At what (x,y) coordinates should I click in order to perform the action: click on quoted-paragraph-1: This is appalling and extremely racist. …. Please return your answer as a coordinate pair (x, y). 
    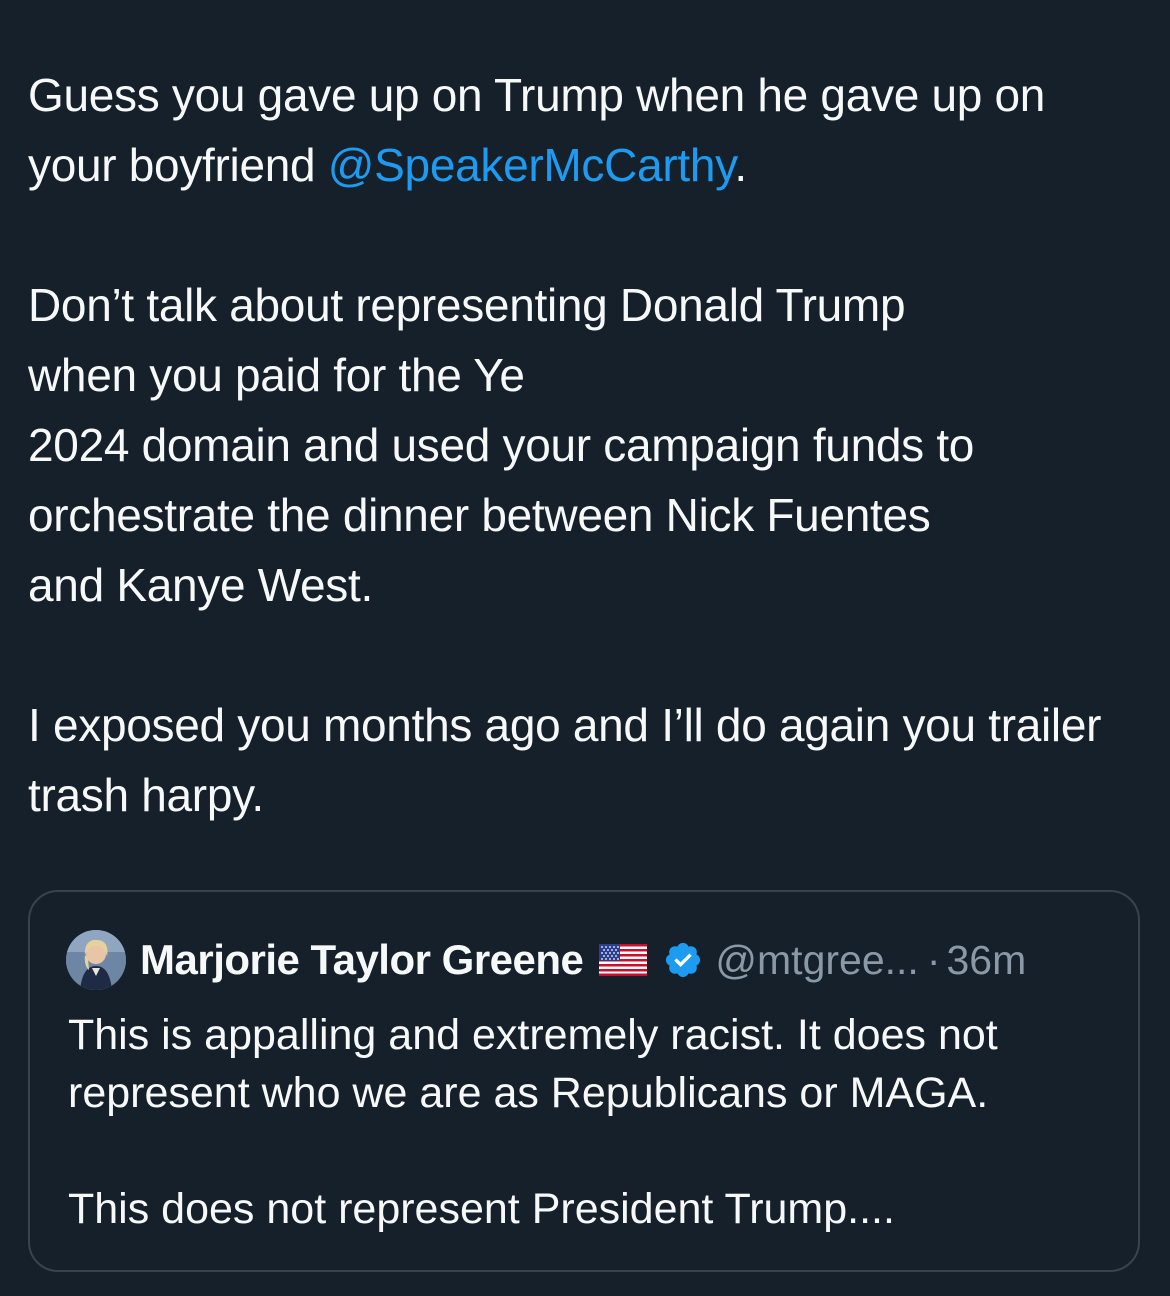
    Looking at the image, I should click on (533, 1064).